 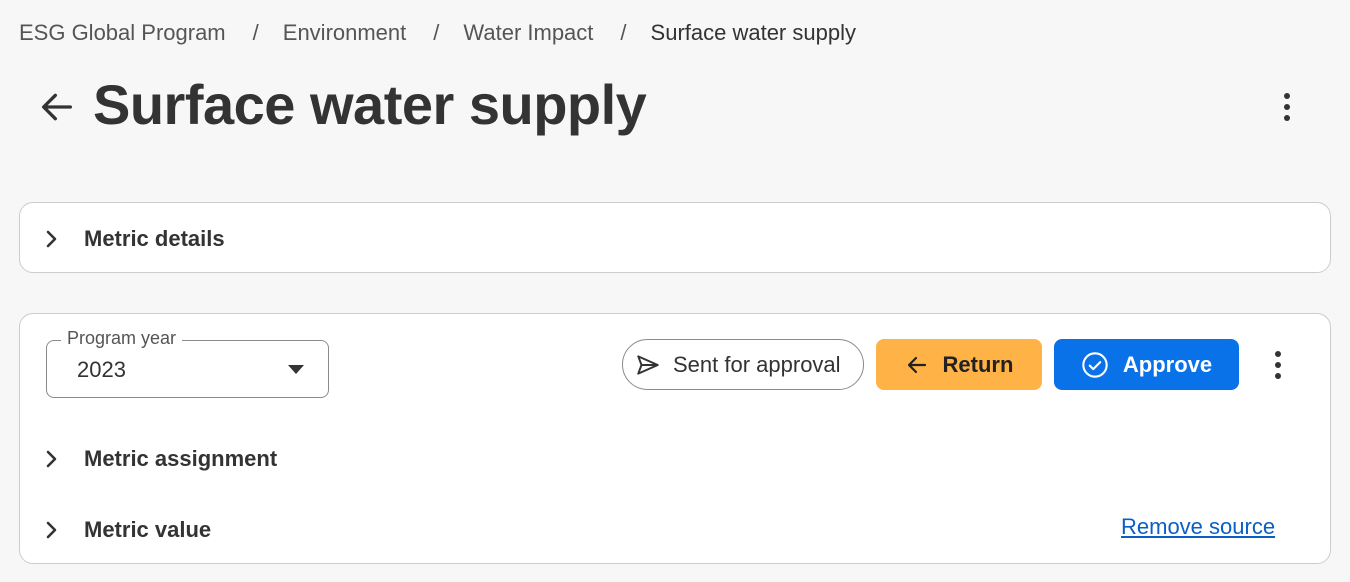 I want to click on page-title: Surface water supply, so click(x=370, y=104).